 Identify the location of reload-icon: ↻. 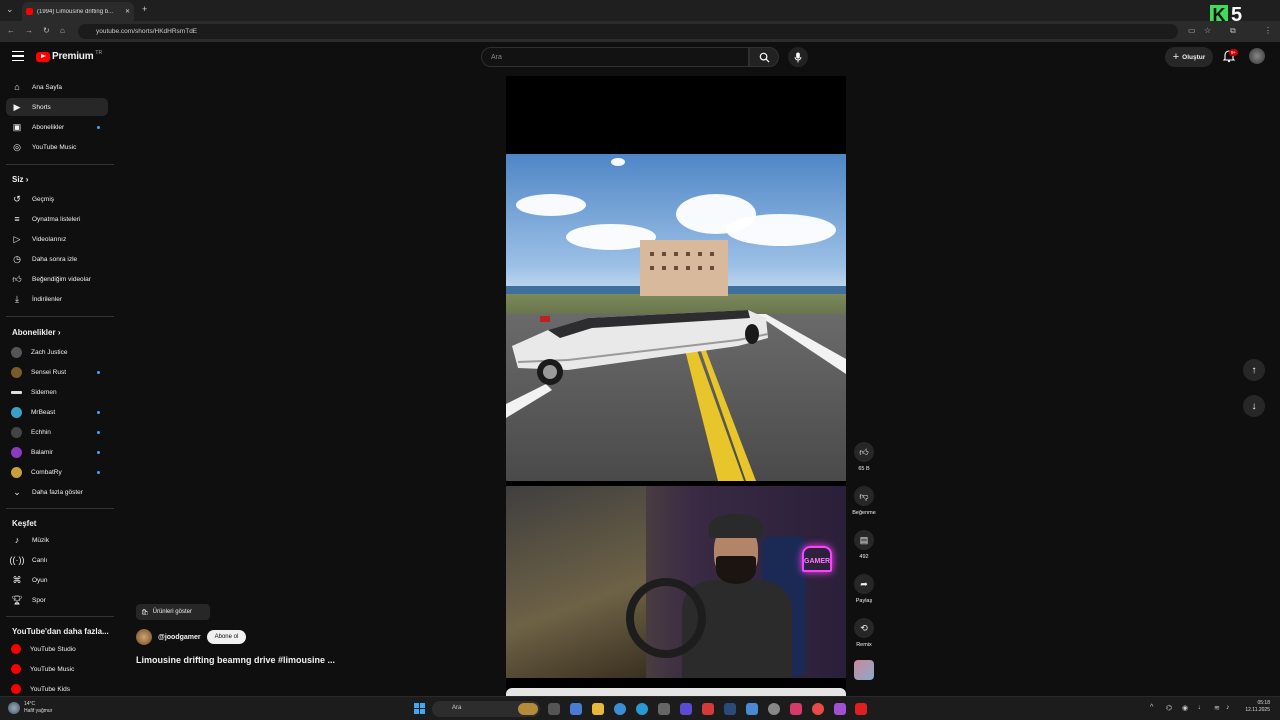
(46, 30).